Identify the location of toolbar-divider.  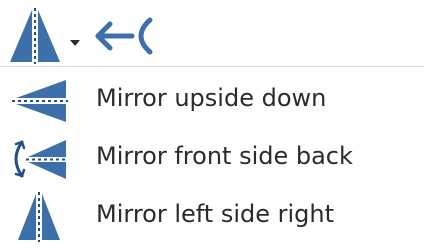
(212, 66).